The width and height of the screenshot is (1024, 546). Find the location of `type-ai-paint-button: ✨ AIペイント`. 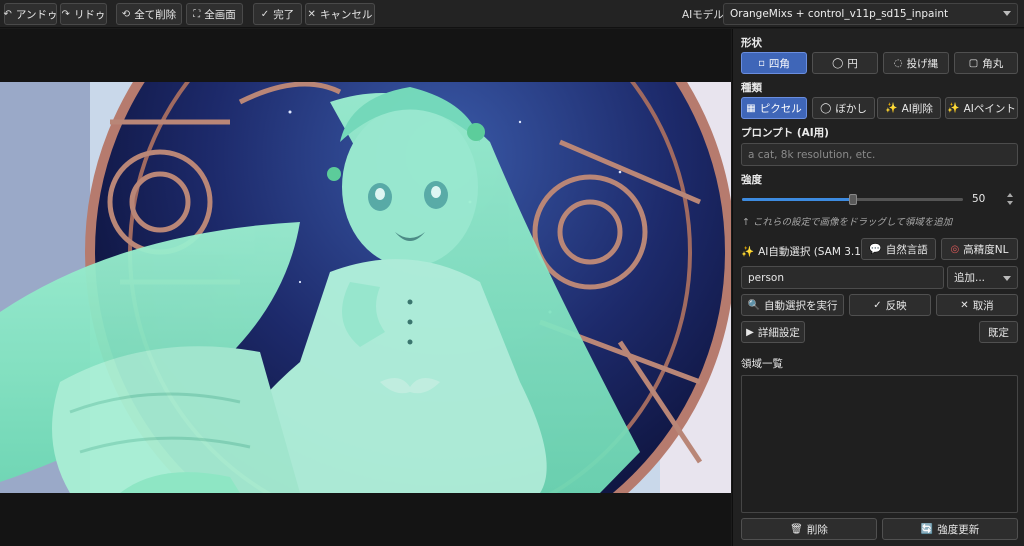

type-ai-paint-button: ✨ AIペイント is located at coordinates (981, 108).